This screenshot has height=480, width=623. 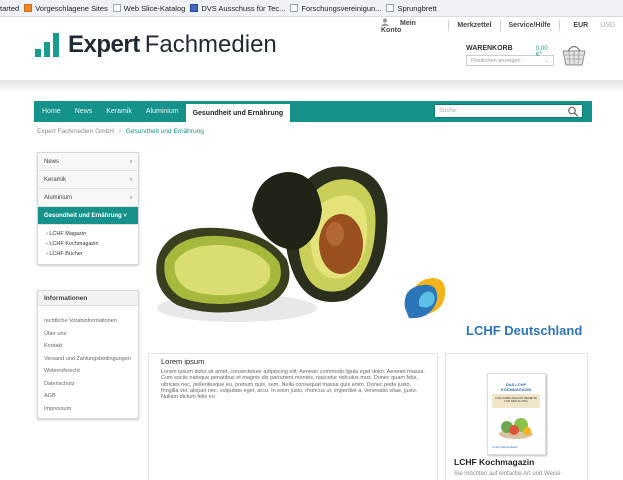 I want to click on subitem-lchf-kochmagazin: › LCHF Kochmagazin, so click(x=88, y=244).